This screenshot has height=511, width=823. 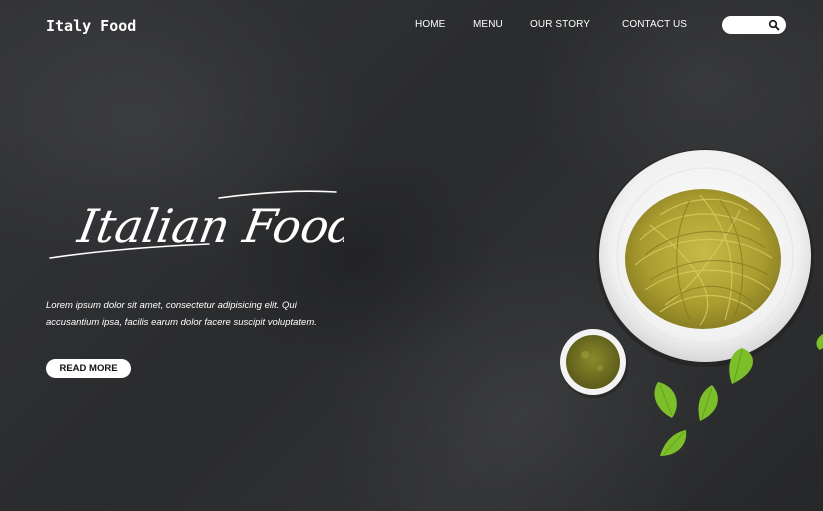 I want to click on pesto-bowl, so click(x=594, y=363).